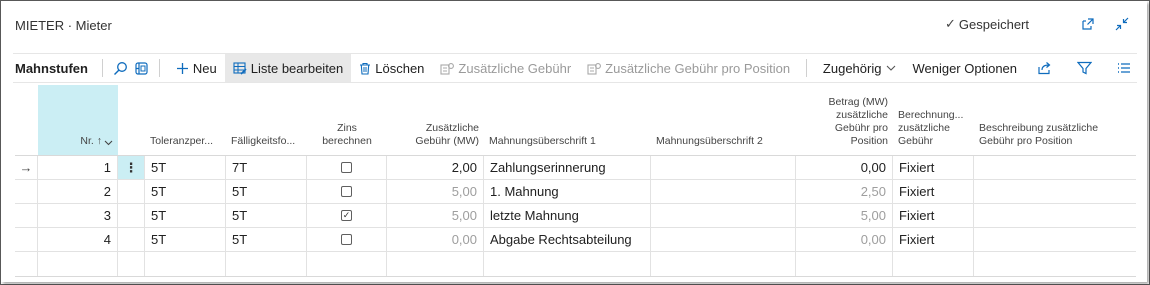 The height and width of the screenshot is (285, 1150). What do you see at coordinates (196, 68) in the screenshot?
I see `new-button: Neu` at bounding box center [196, 68].